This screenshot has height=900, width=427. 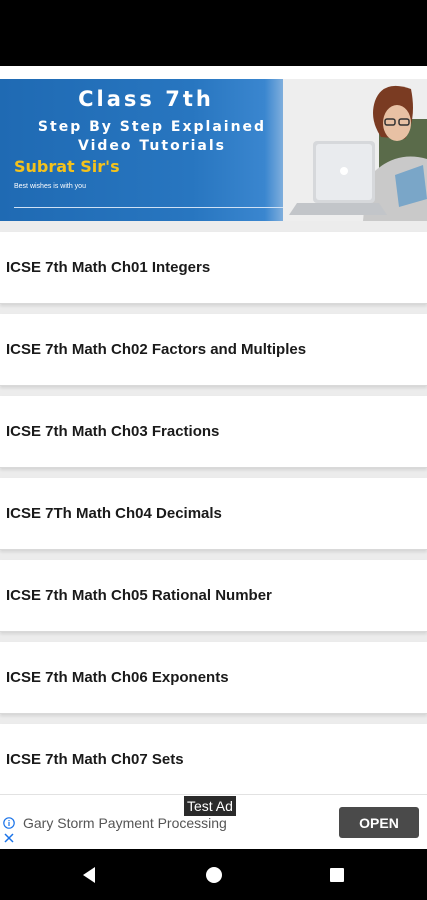 What do you see at coordinates (152, 127) in the screenshot?
I see `banner-subtitle-line1: Step By Step Explained` at bounding box center [152, 127].